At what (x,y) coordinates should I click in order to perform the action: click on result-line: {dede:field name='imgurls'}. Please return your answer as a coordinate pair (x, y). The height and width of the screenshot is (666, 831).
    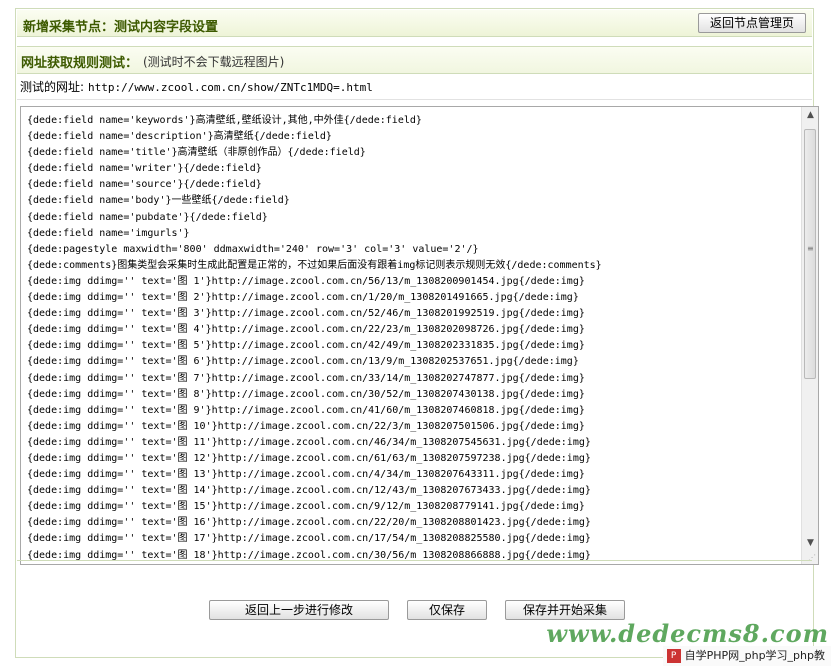
    Looking at the image, I should click on (108, 233).